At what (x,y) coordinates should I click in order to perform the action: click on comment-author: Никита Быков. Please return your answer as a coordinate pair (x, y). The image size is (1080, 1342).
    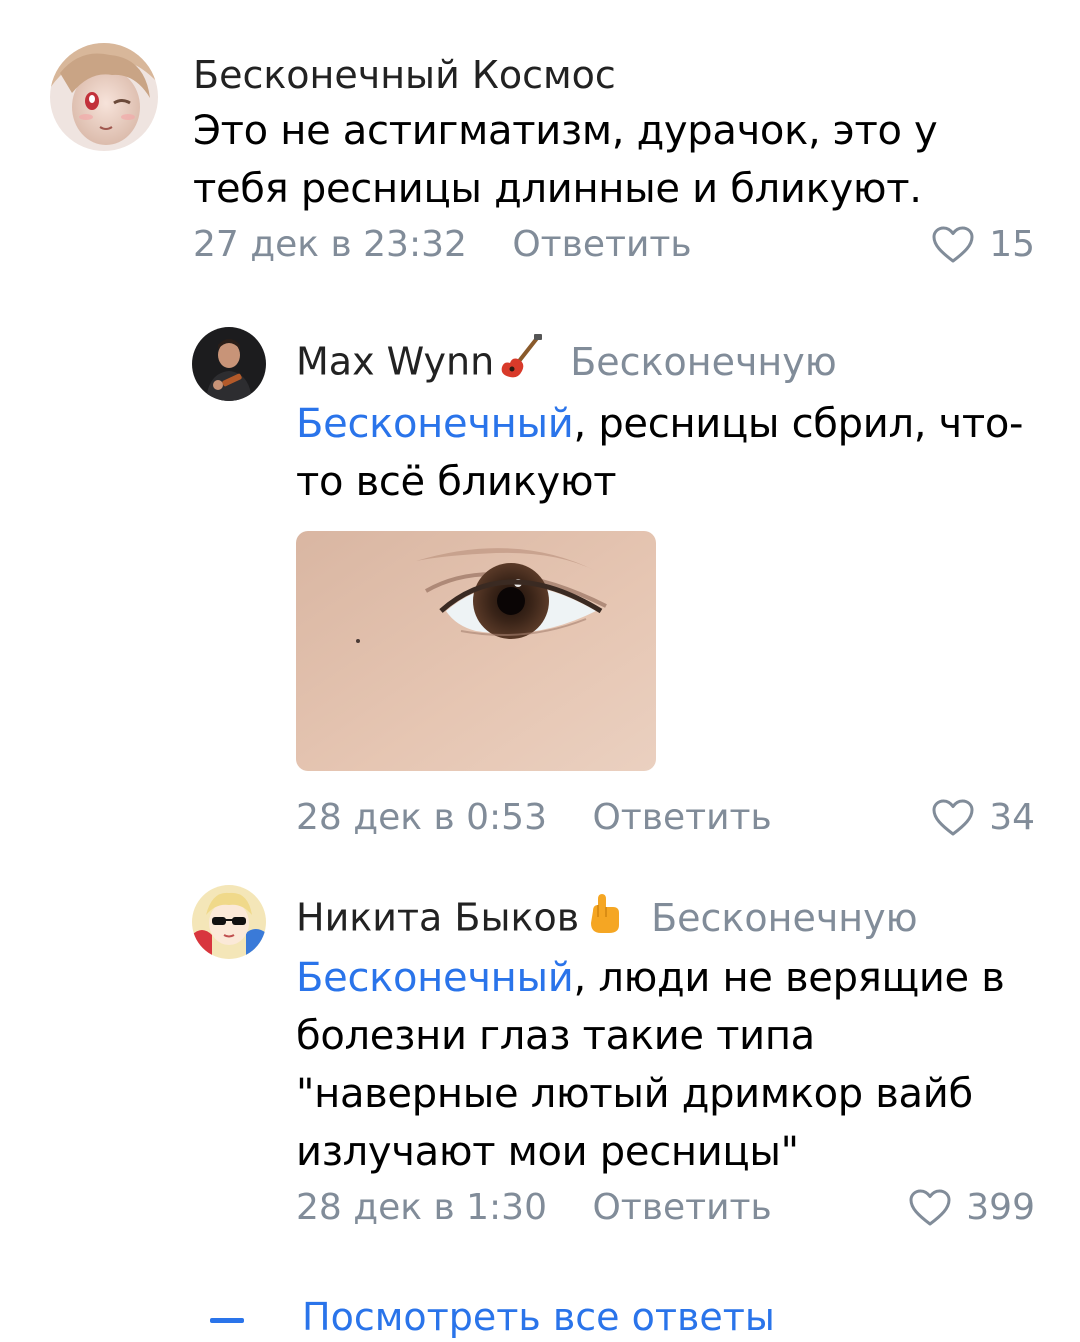
    Looking at the image, I should click on (437, 918).